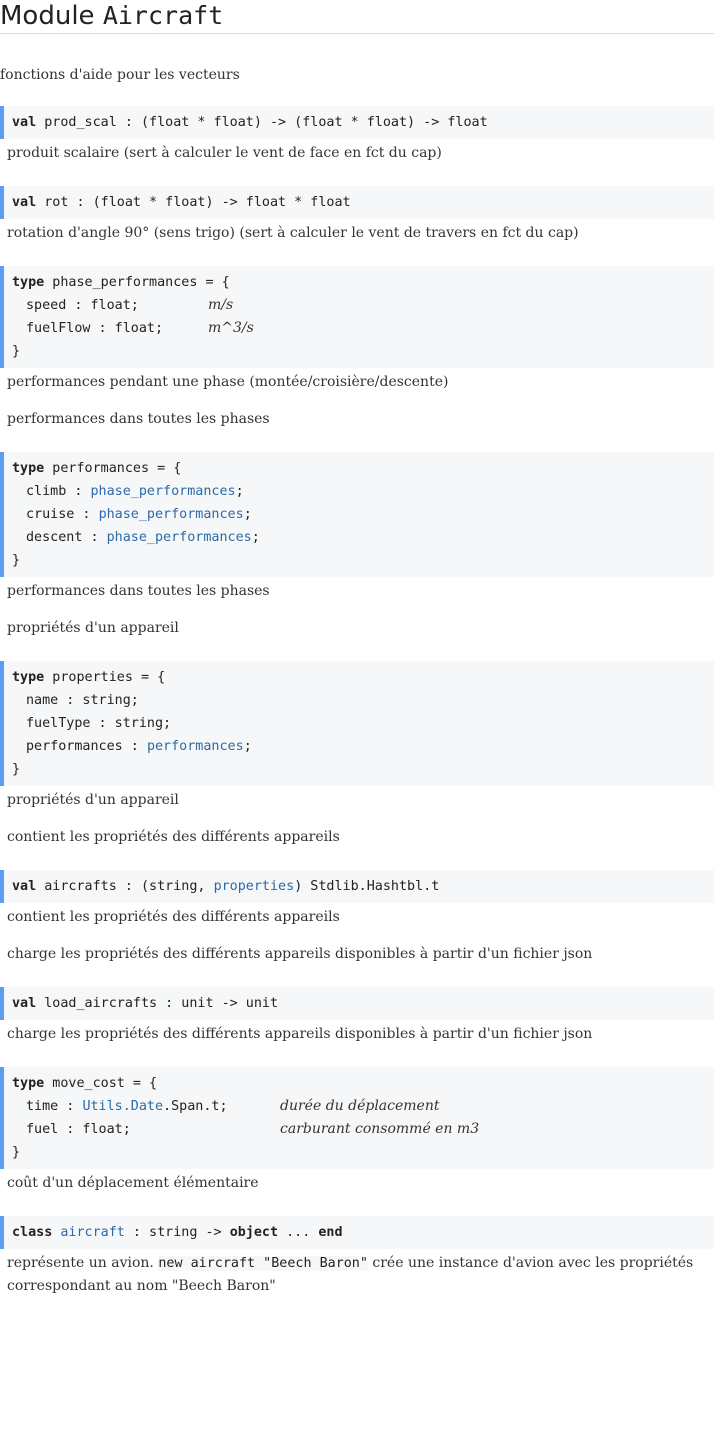 The width and height of the screenshot is (720, 1429). What do you see at coordinates (47, 16) in the screenshot?
I see `title-prefix: Module` at bounding box center [47, 16].